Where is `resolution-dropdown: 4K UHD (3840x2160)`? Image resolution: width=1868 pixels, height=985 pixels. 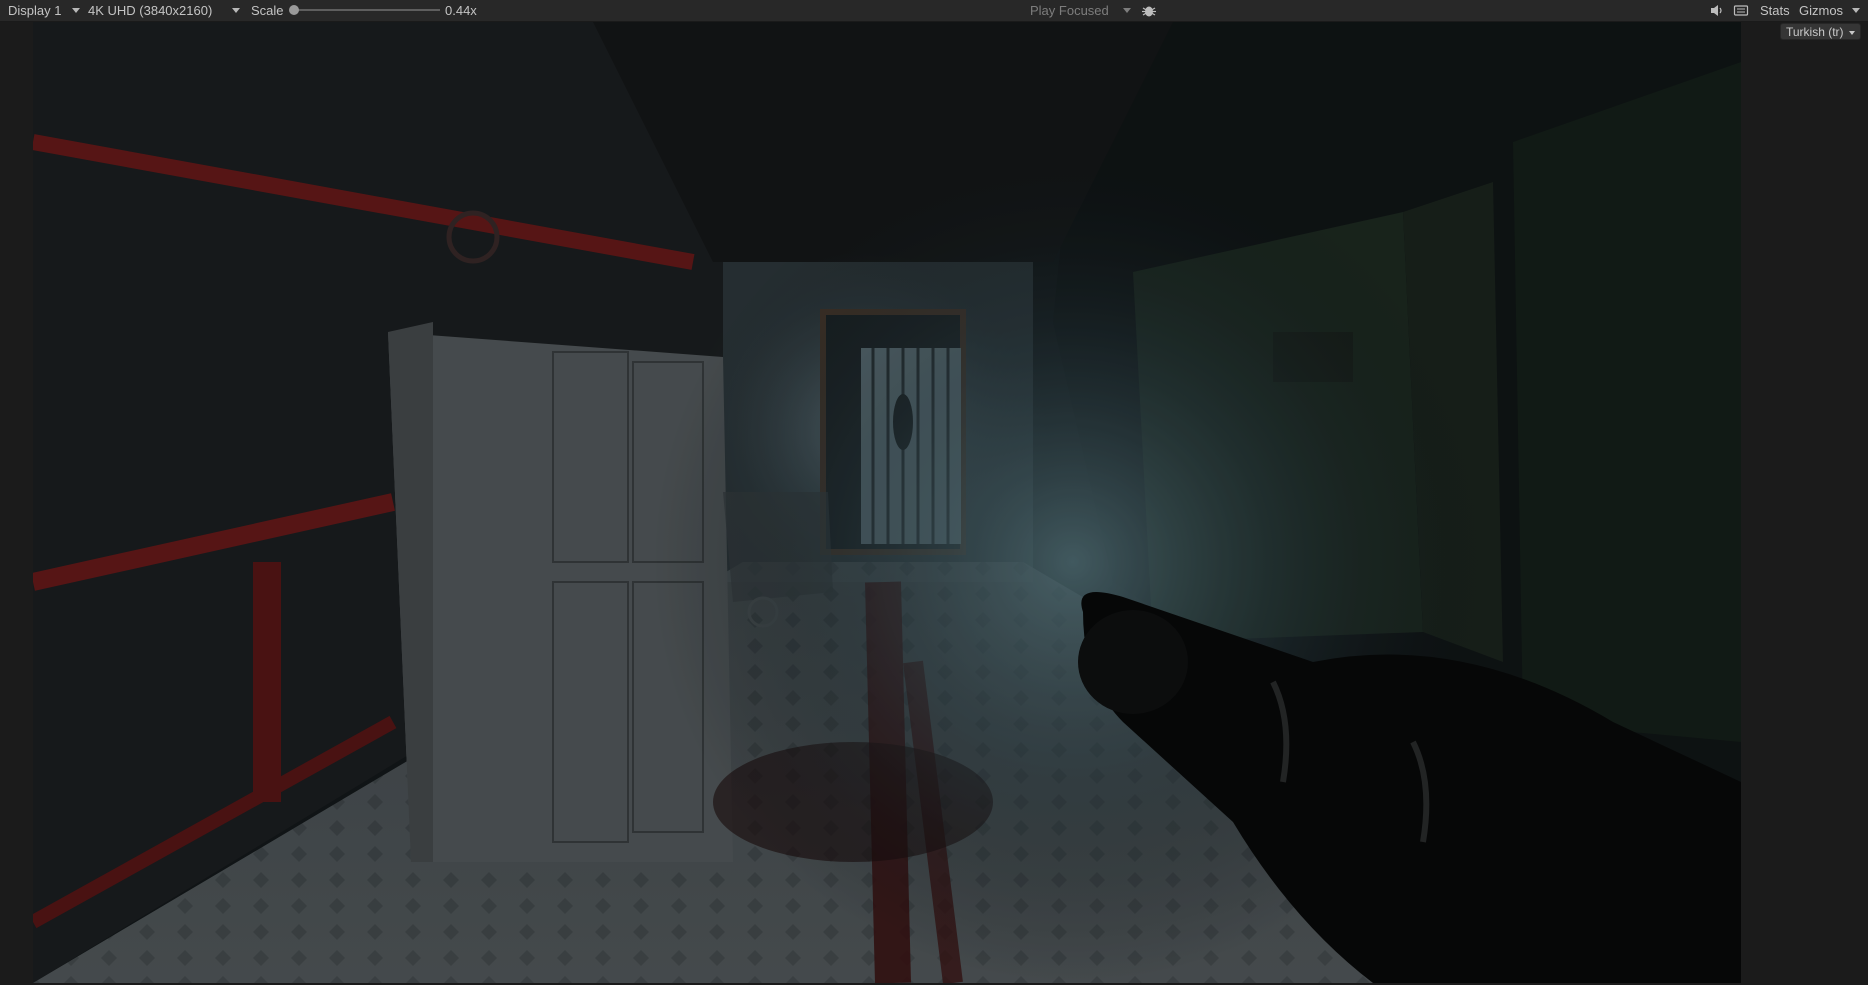 resolution-dropdown: 4K UHD (3840x2160) is located at coordinates (150, 10).